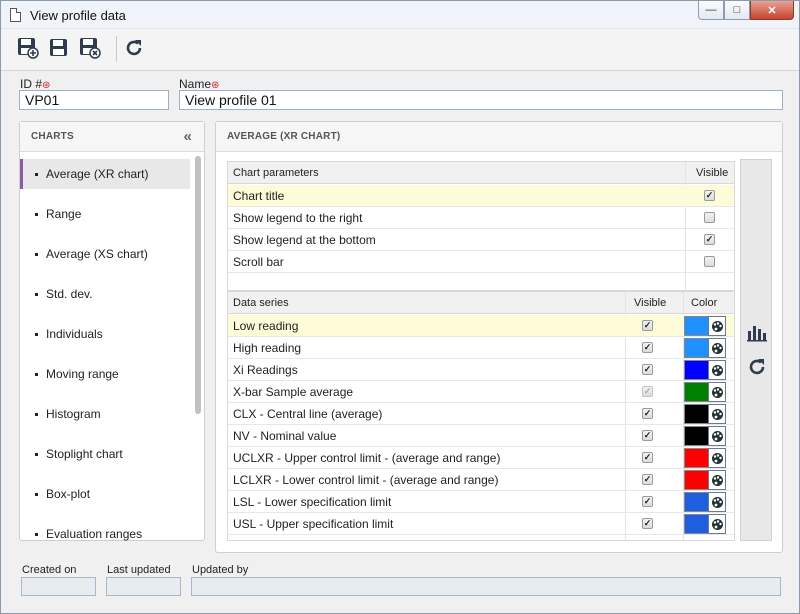  I want to click on save-and-close-icon, so click(90, 48).